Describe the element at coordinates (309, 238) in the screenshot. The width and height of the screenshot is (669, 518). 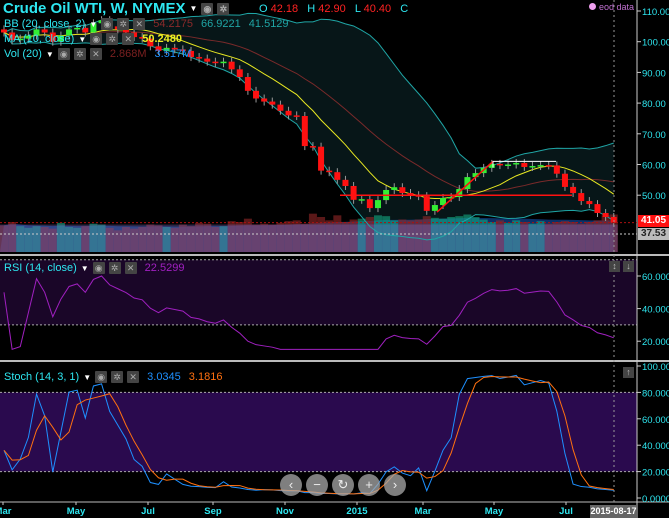
I see `volume-overlay` at that location.